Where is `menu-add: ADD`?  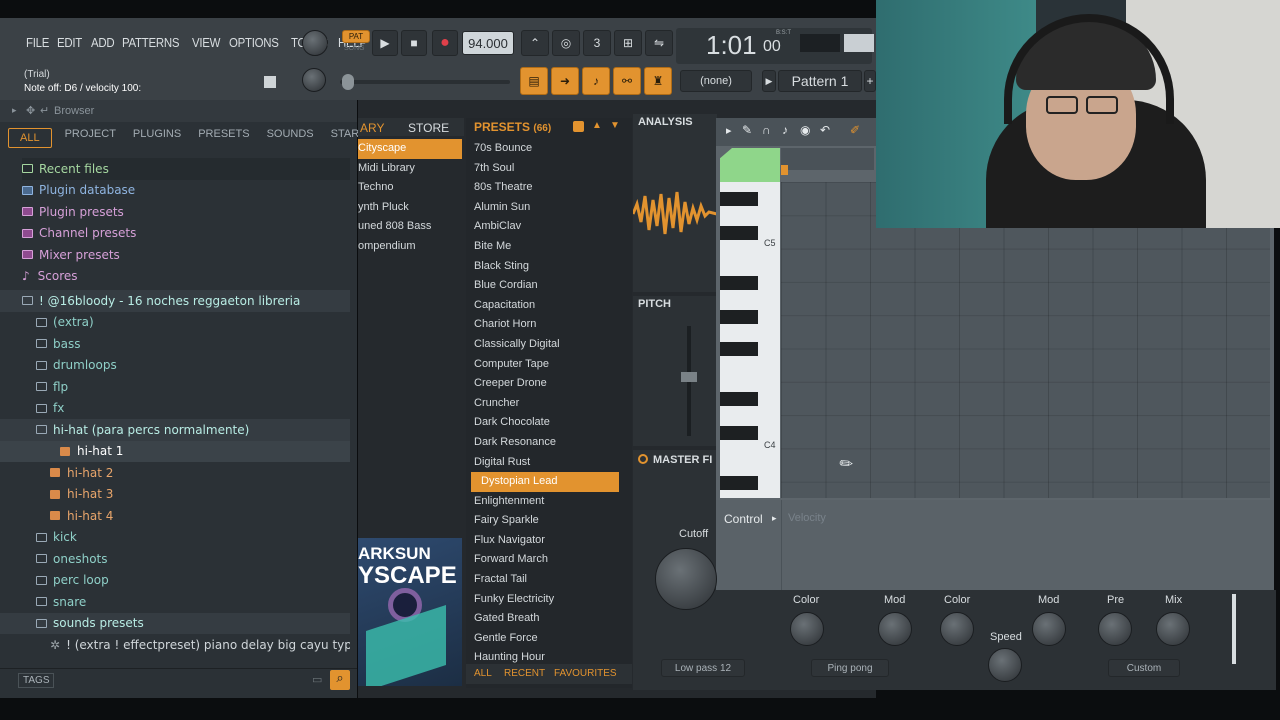 menu-add: ADD is located at coordinates (103, 42).